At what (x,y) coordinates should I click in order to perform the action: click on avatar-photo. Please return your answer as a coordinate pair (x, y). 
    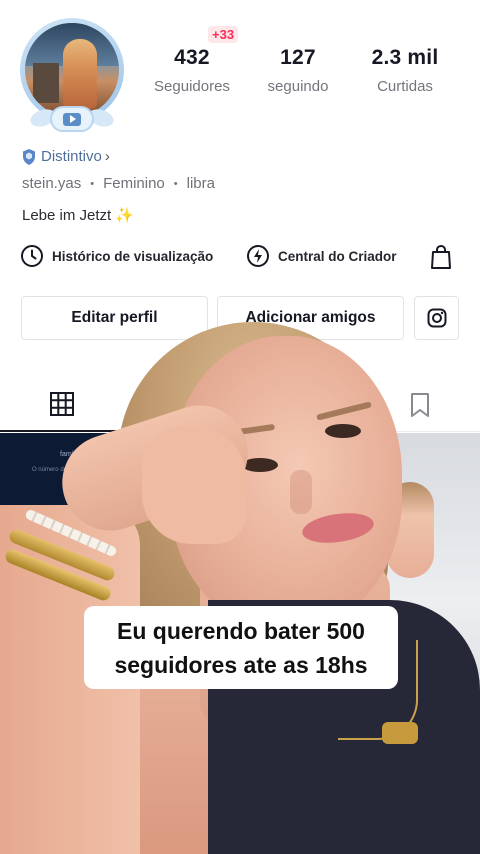
    Looking at the image, I should click on (72, 70).